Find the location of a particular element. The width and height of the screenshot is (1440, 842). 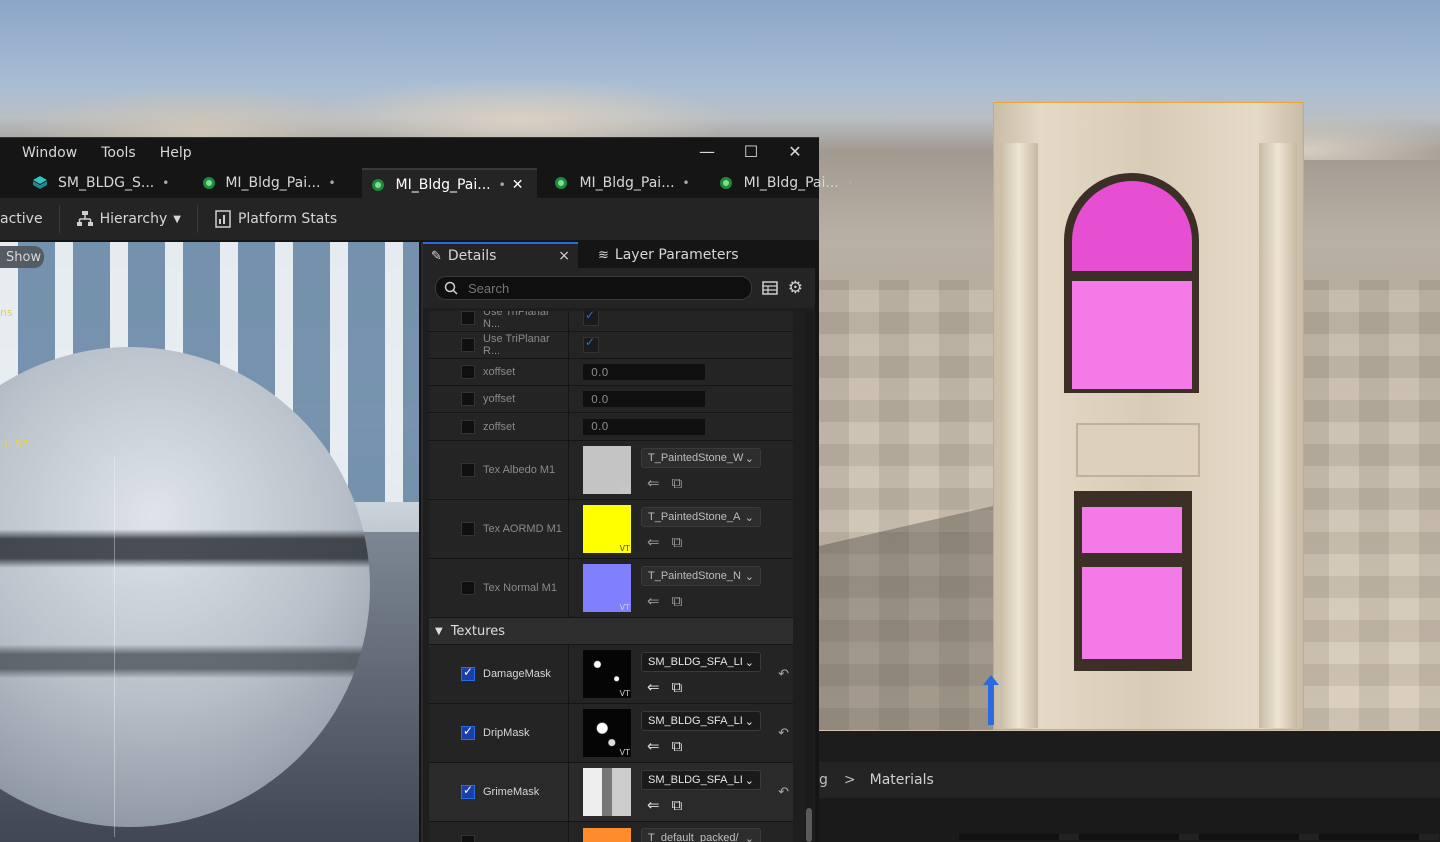

tab-static-mesh: SM_BLDG_S... • is located at coordinates (91, 183).